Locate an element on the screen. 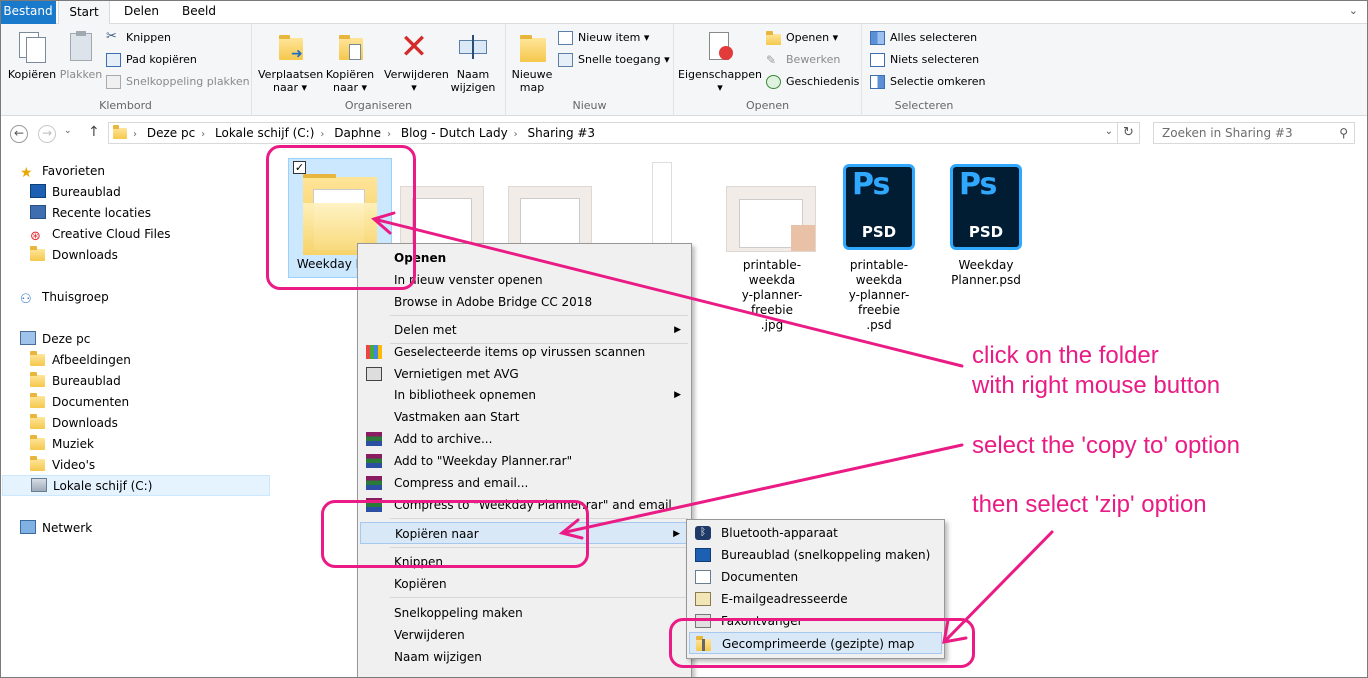 The height and width of the screenshot is (678, 1368). tab-beeld: Beeld is located at coordinates (199, 12).